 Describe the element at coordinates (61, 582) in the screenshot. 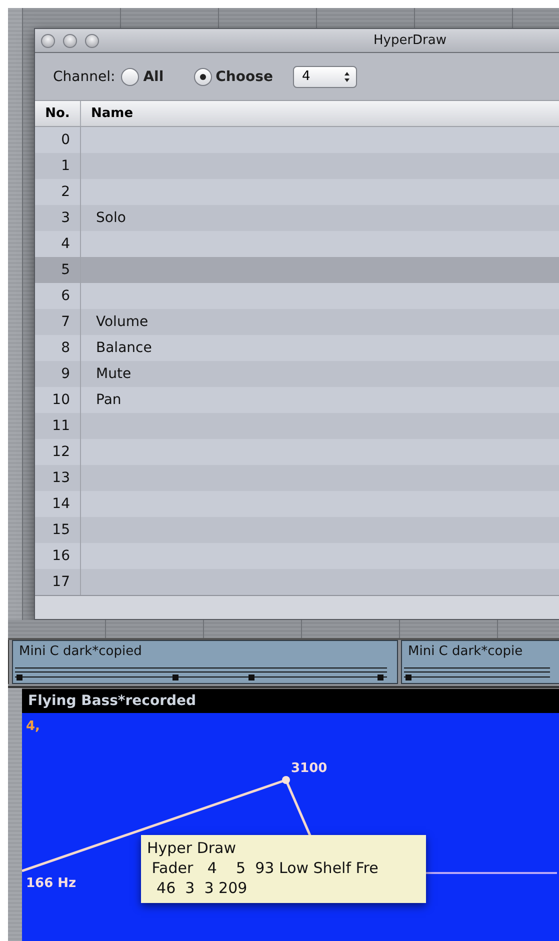

I see `row-number: 17` at that location.